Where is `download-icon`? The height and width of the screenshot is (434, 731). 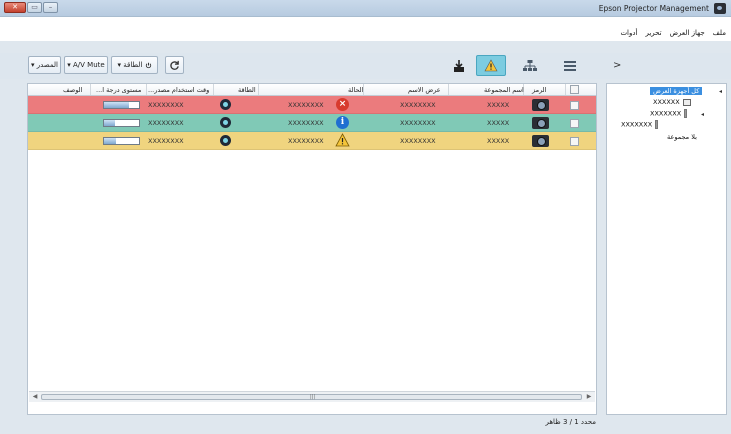
download-icon is located at coordinates (459, 65).